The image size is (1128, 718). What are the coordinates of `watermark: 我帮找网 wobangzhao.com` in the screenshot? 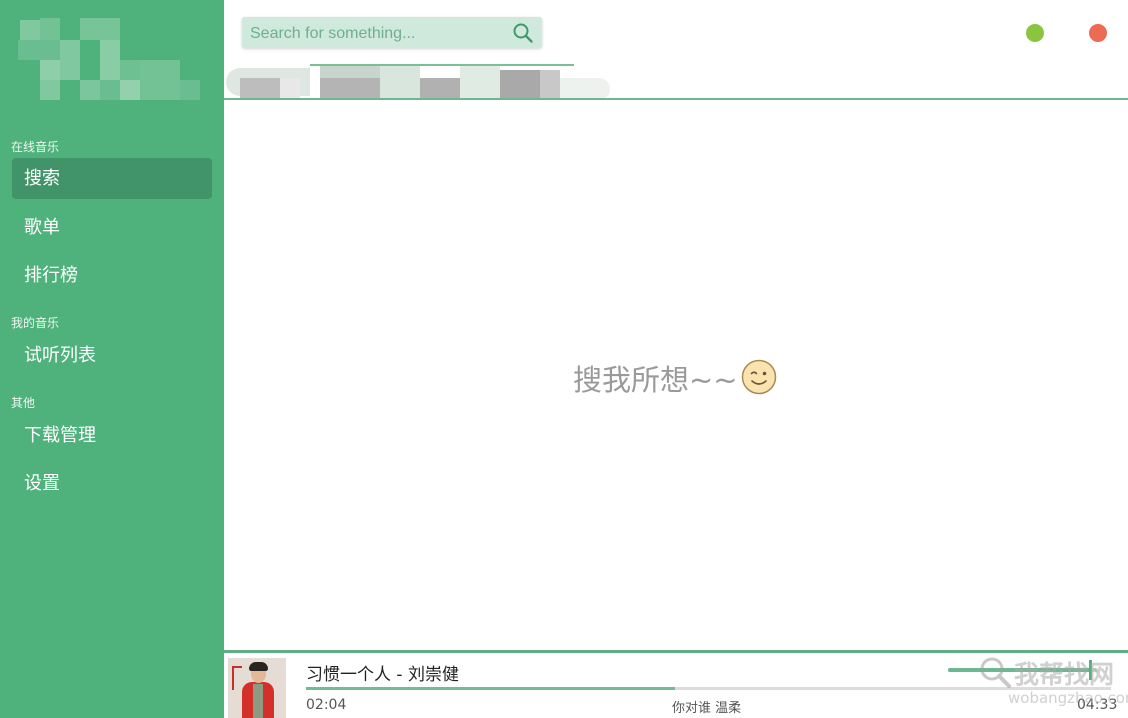 It's located at (1052, 685).